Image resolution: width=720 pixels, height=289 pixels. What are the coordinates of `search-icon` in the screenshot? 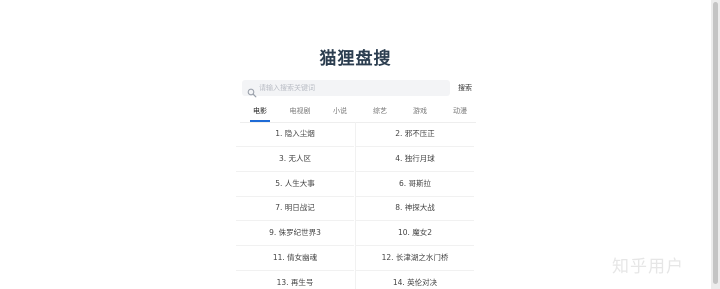 It's located at (252, 90).